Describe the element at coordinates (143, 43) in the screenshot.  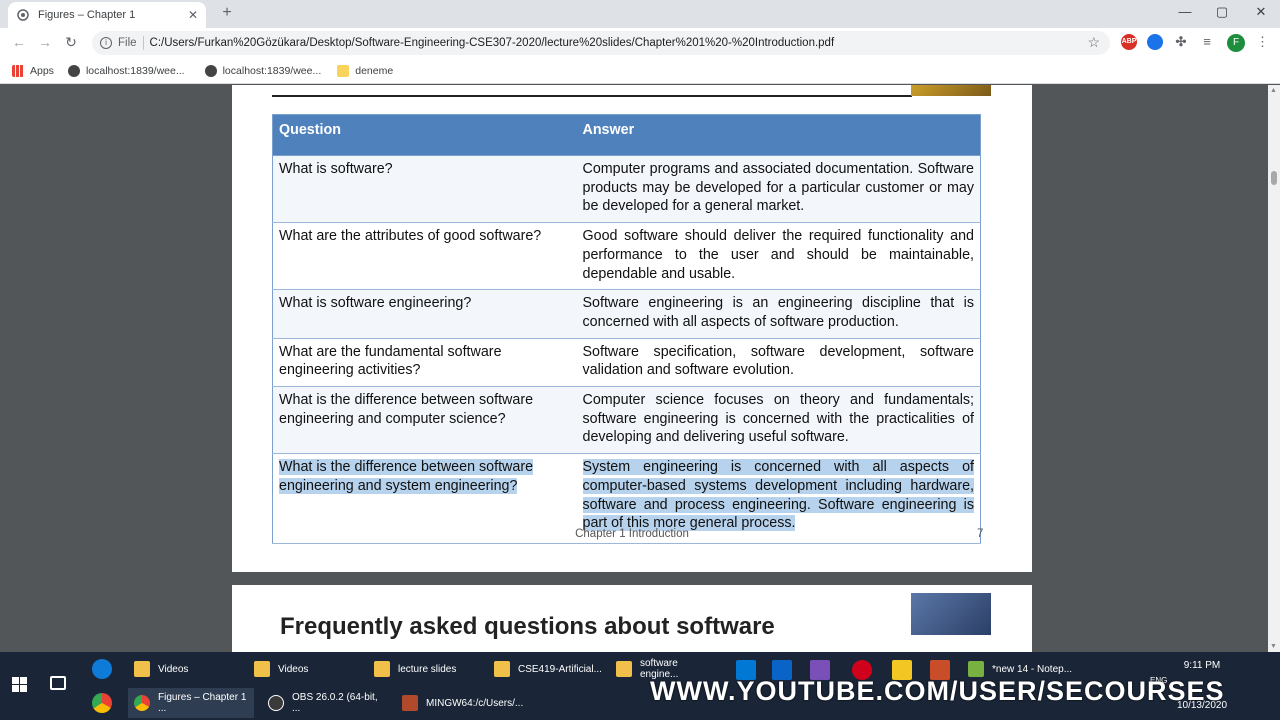
I see `url-separator` at that location.